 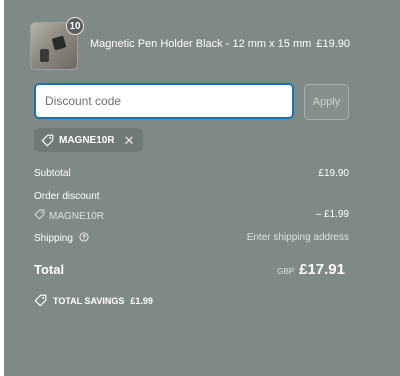 I want to click on info-icon, so click(x=84, y=238).